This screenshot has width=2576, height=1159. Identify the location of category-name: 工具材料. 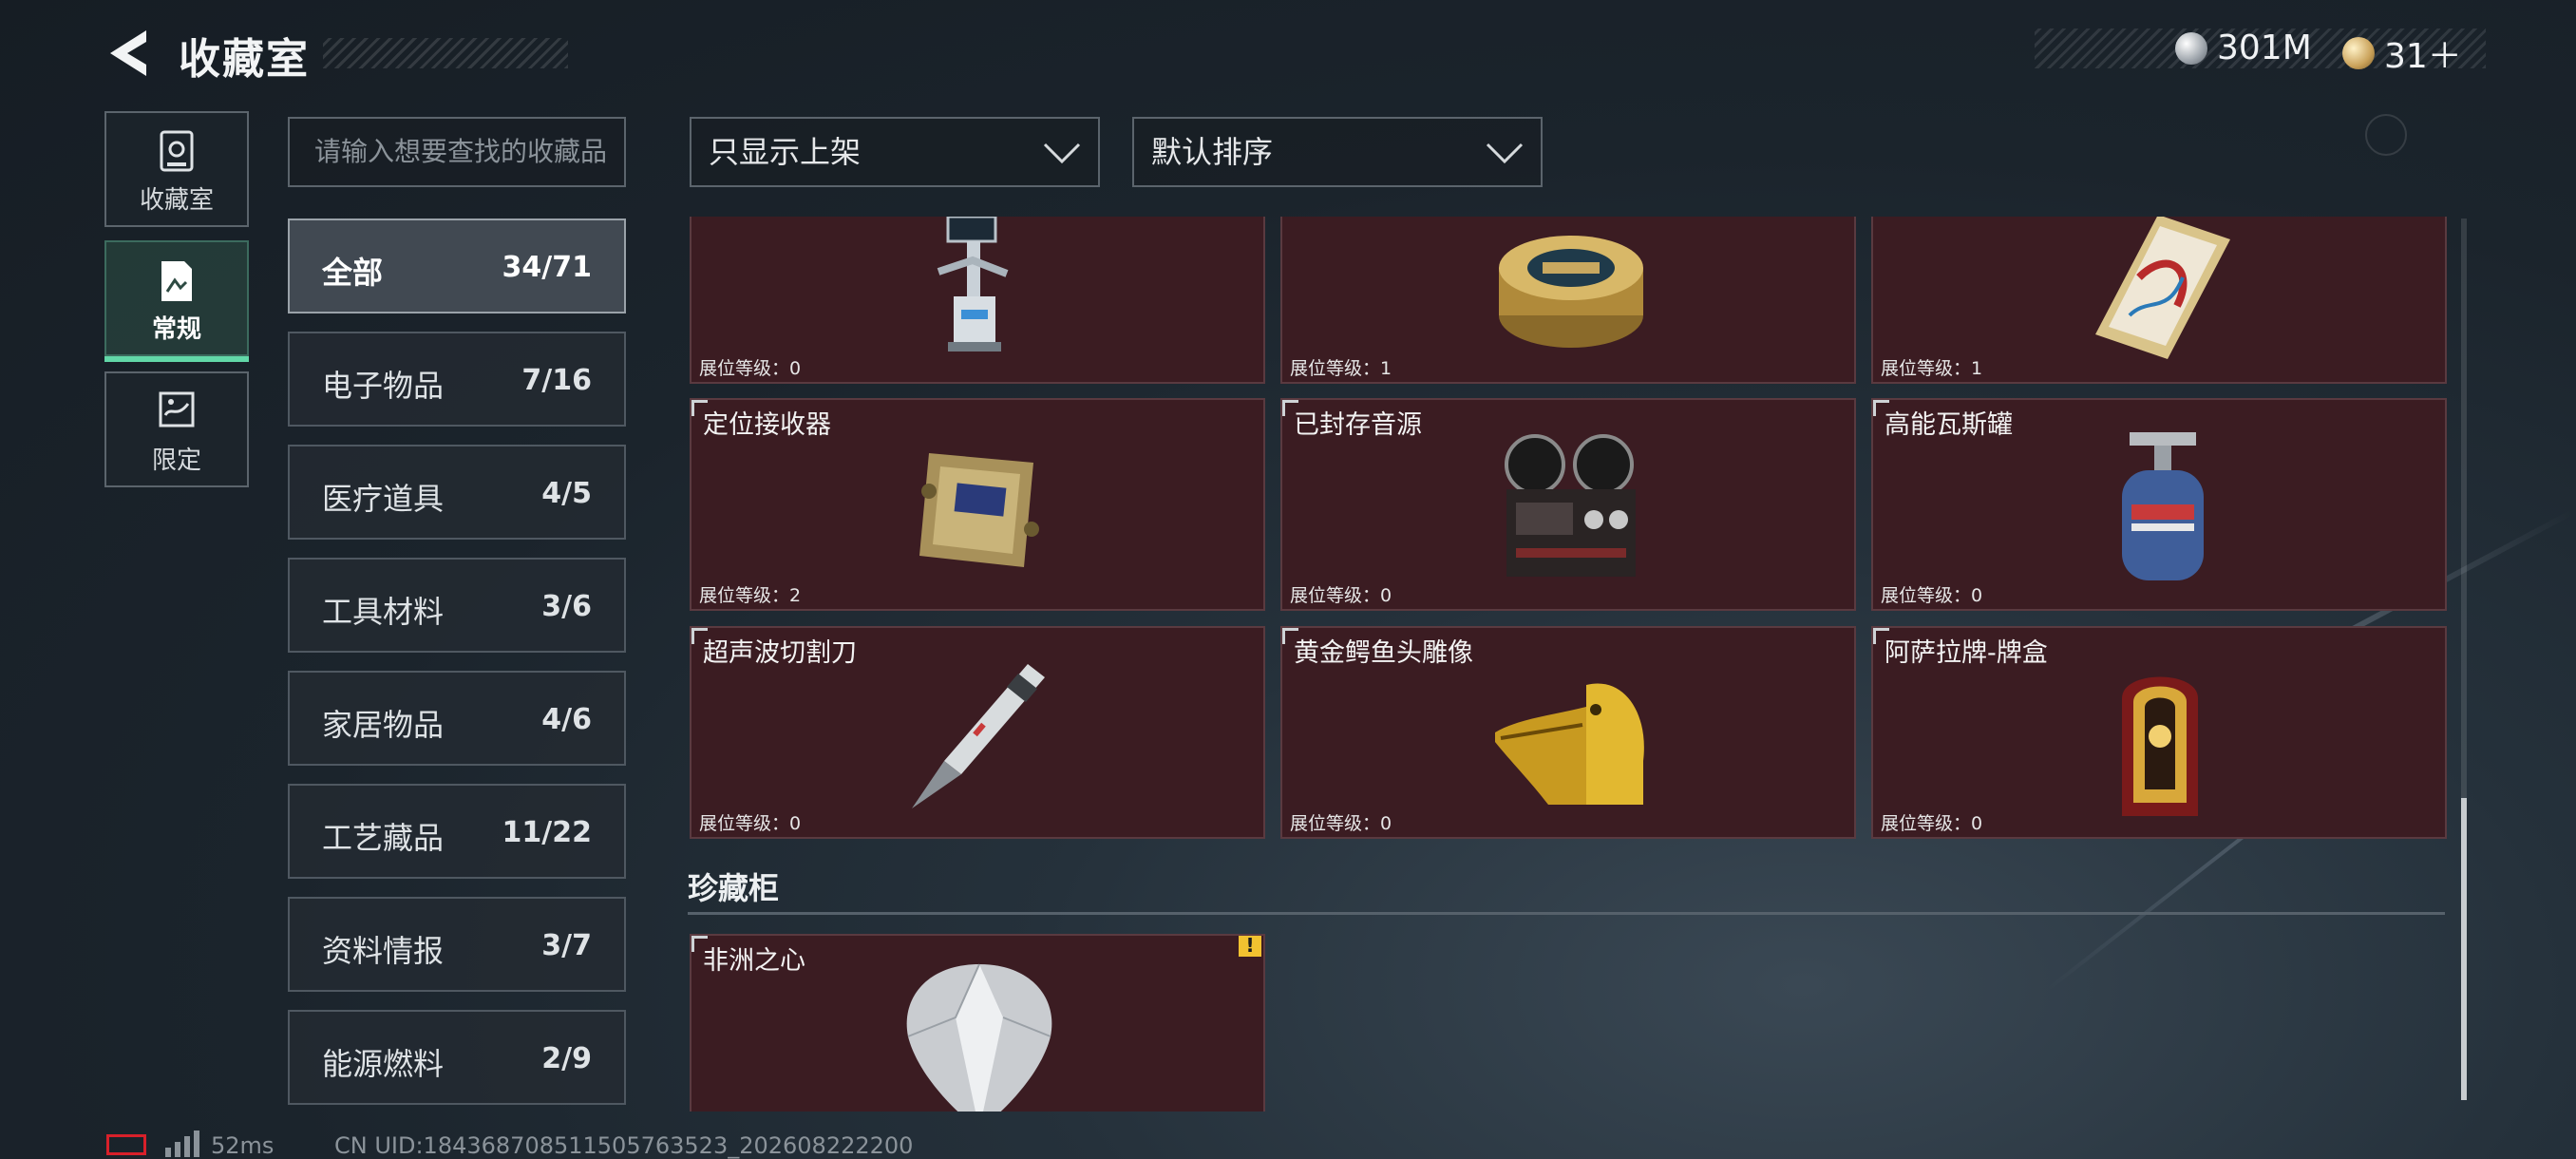
(383, 612).